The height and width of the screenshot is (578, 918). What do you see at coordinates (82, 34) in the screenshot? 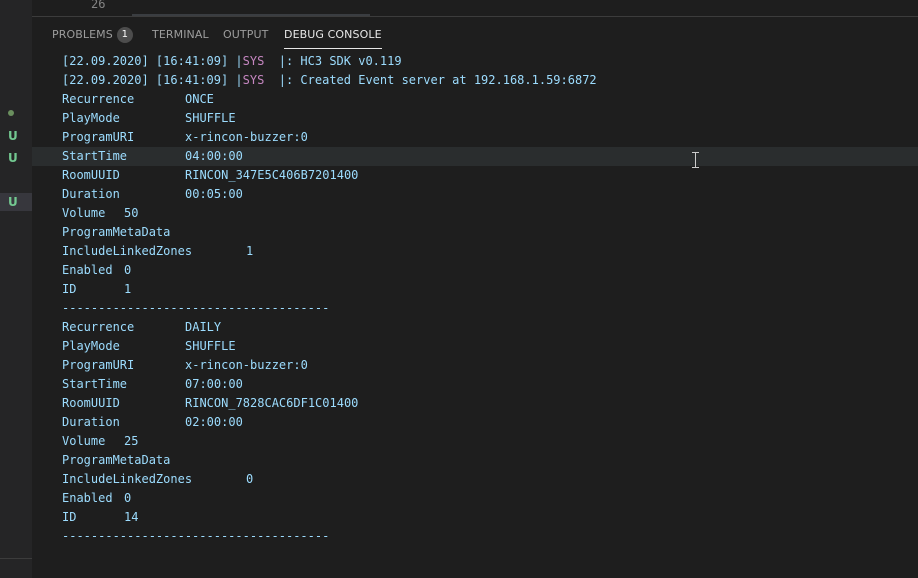
I see `tab-label: PROBLEMS` at bounding box center [82, 34].